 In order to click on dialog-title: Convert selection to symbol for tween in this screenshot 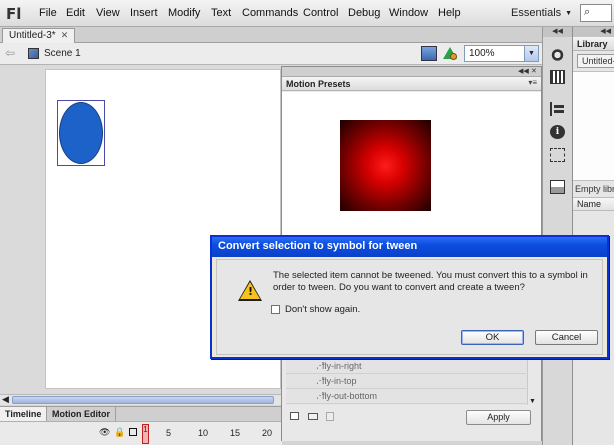, I will do `click(409, 247)`.